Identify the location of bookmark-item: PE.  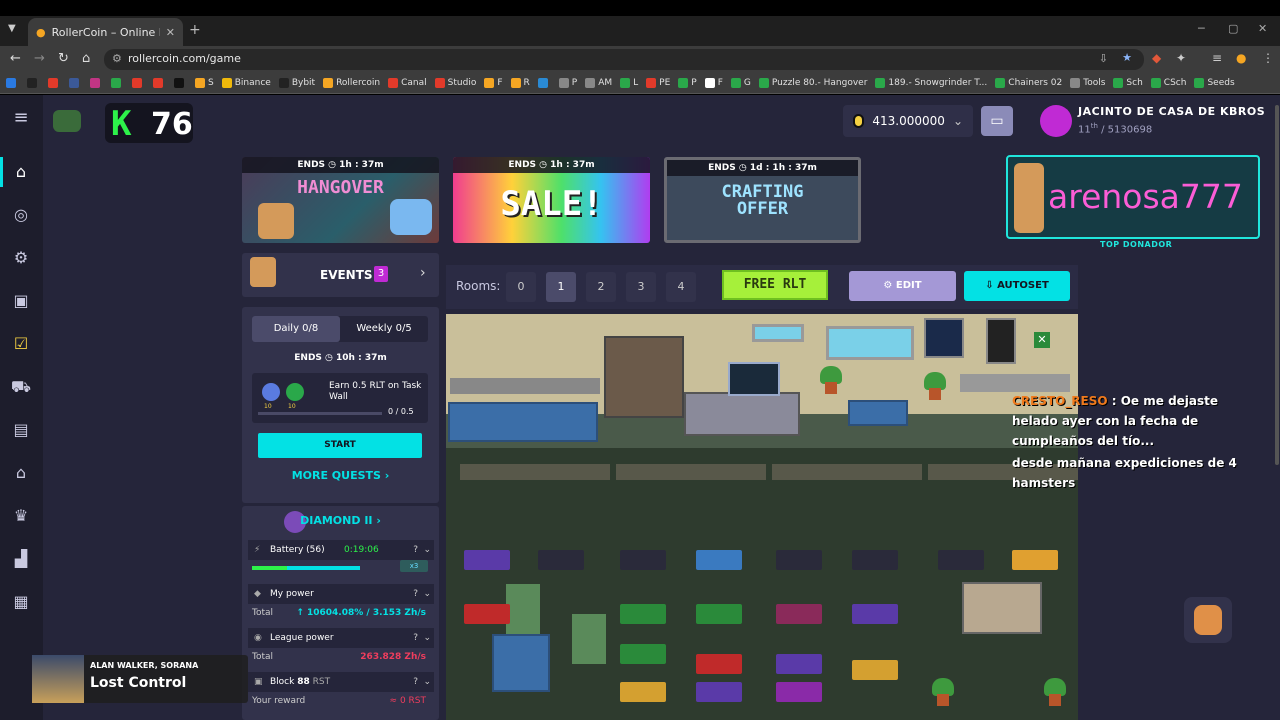
(658, 82).